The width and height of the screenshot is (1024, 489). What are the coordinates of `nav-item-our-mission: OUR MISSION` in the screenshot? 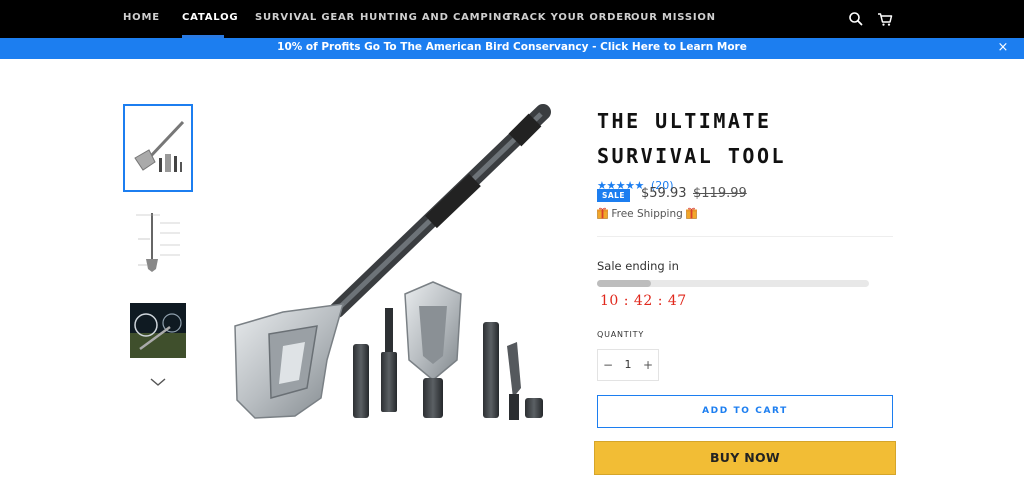 It's located at (673, 17).